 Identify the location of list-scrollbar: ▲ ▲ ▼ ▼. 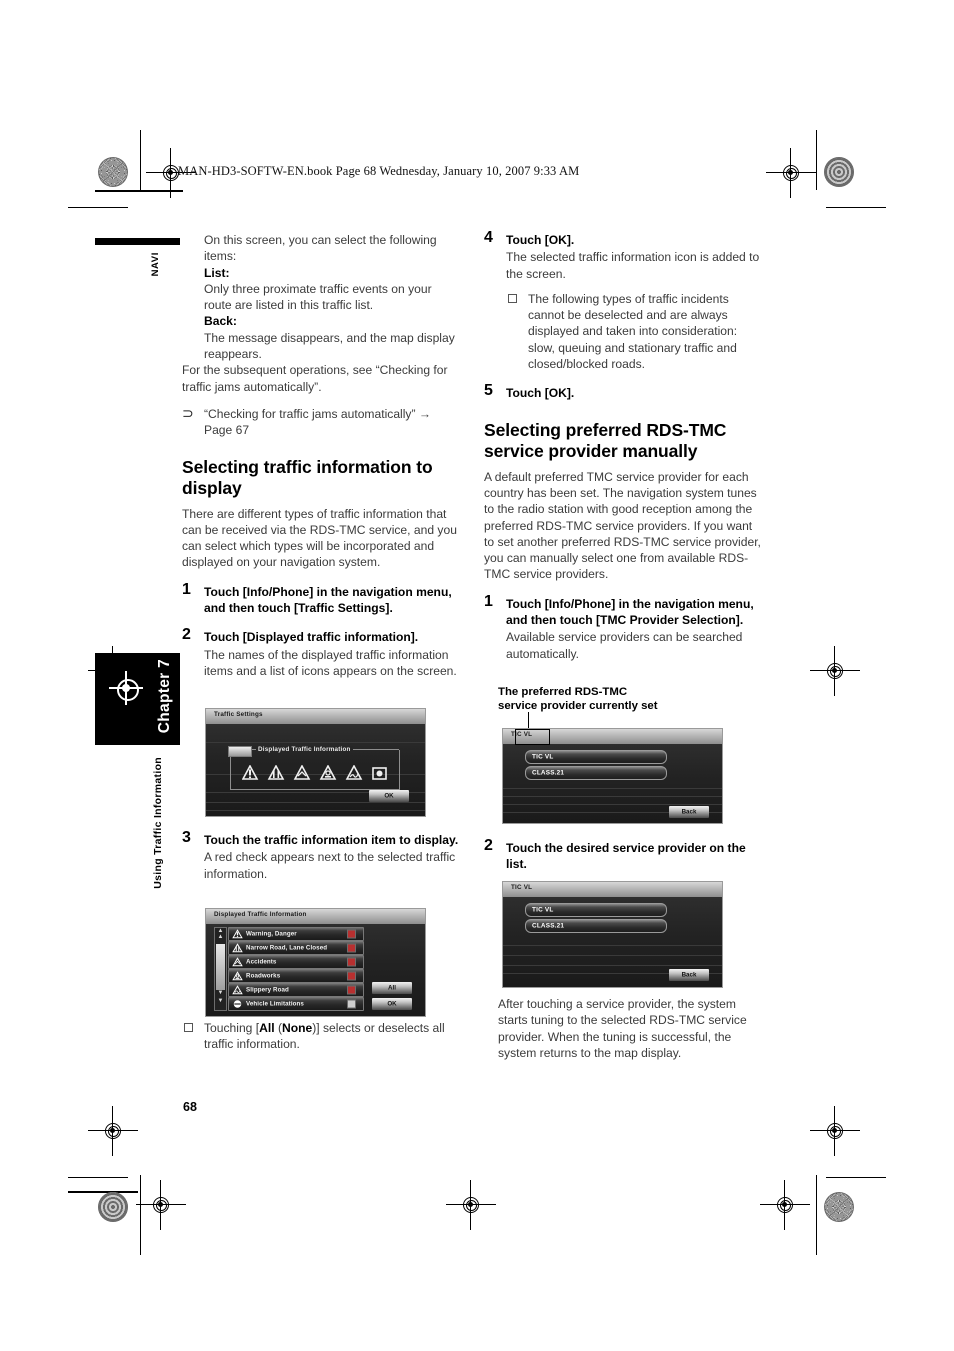
(220, 969).